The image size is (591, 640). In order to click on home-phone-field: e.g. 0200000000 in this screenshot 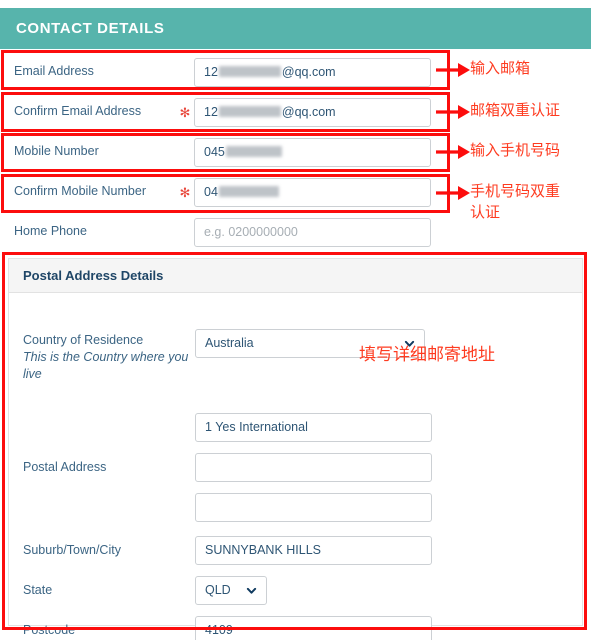, I will do `click(312, 232)`.